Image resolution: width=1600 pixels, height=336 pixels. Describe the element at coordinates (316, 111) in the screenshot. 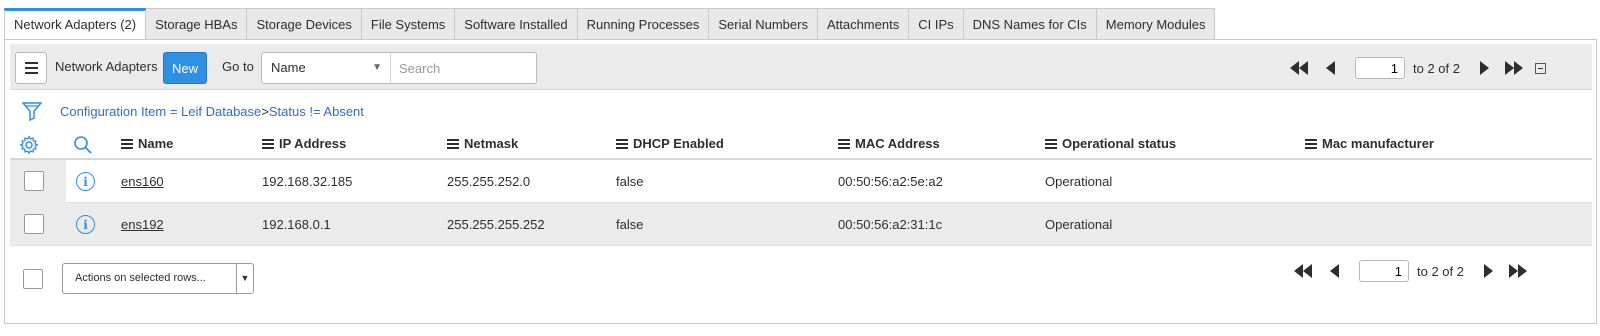

I see `breadcrumb-condition-status: Status != Absent` at that location.